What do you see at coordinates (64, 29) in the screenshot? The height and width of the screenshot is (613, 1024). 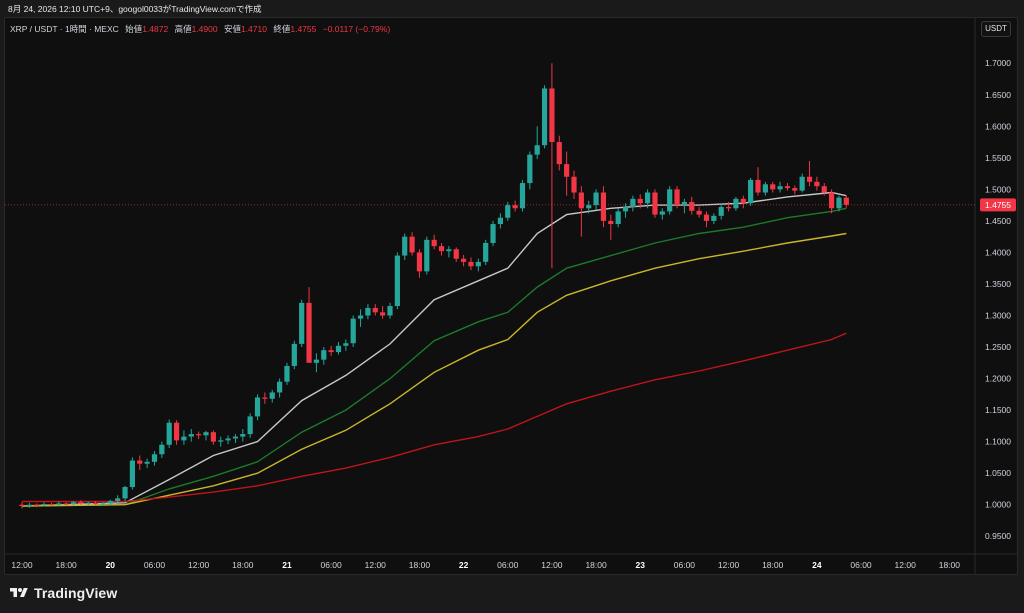 I see `symbol-label: XRP / USDT · 1時間 · MEXC` at bounding box center [64, 29].